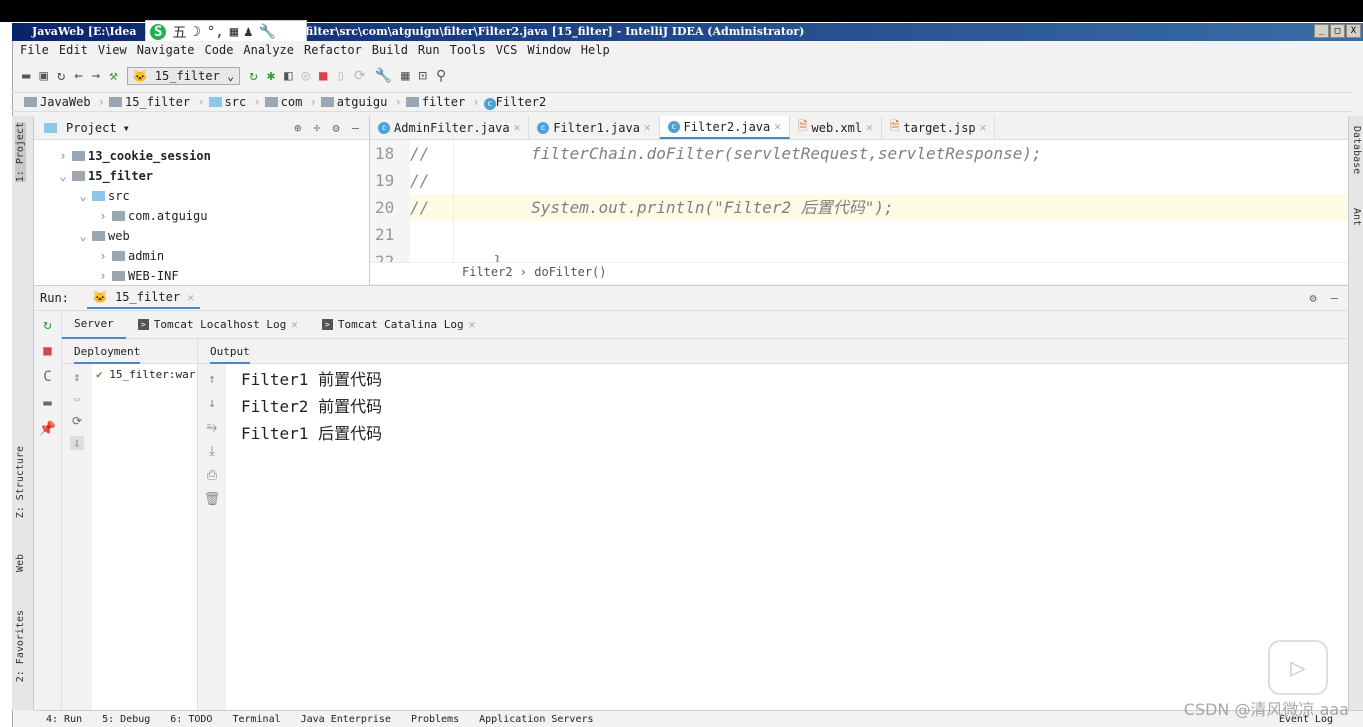  What do you see at coordinates (256, 719) in the screenshot?
I see `toolwindow-terminal: Terminal` at bounding box center [256, 719].